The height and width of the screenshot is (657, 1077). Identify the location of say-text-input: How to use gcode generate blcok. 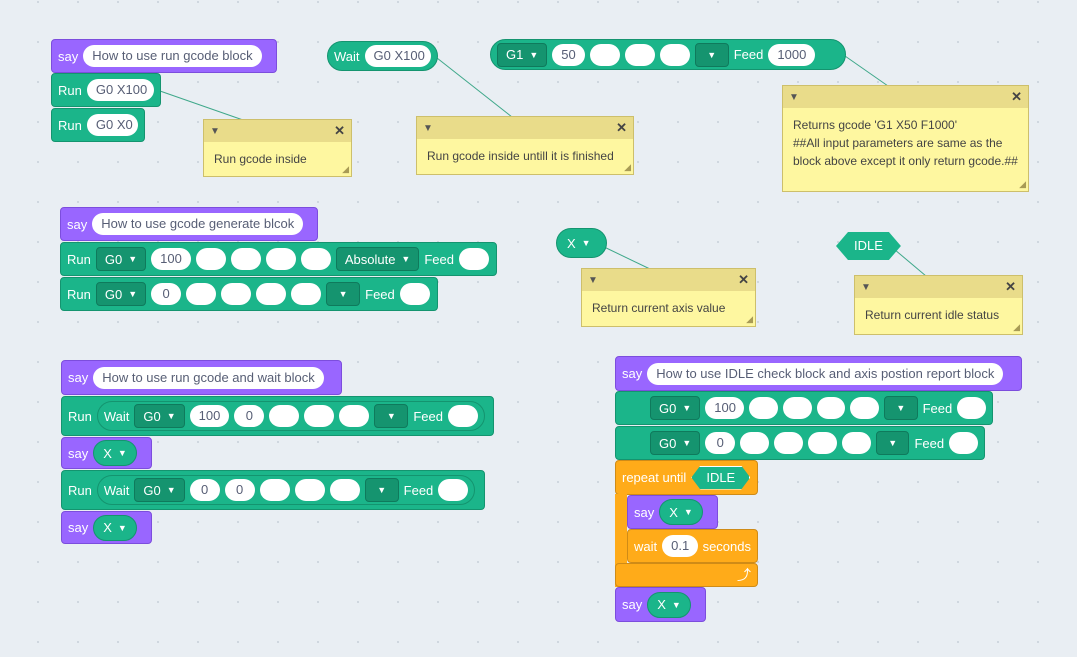
(198, 224).